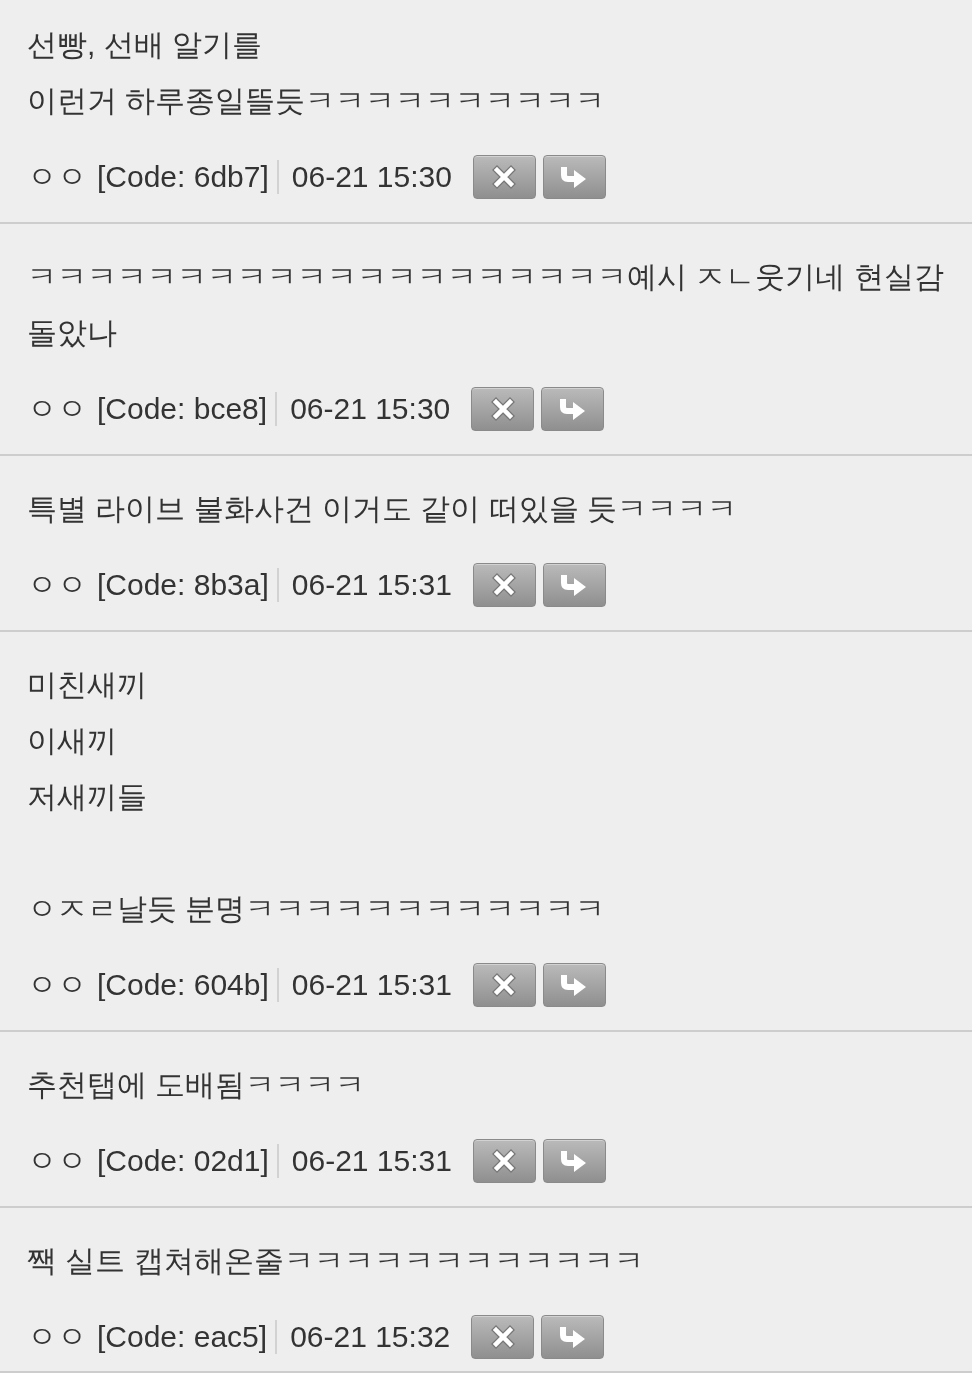 The height and width of the screenshot is (1373, 972). Describe the element at coordinates (382, 509) in the screenshot. I see `comment-text: 특별 라이브 불화사건 이거도 같이 떠있을 듯ㅋㅋㅋㅋ` at that location.